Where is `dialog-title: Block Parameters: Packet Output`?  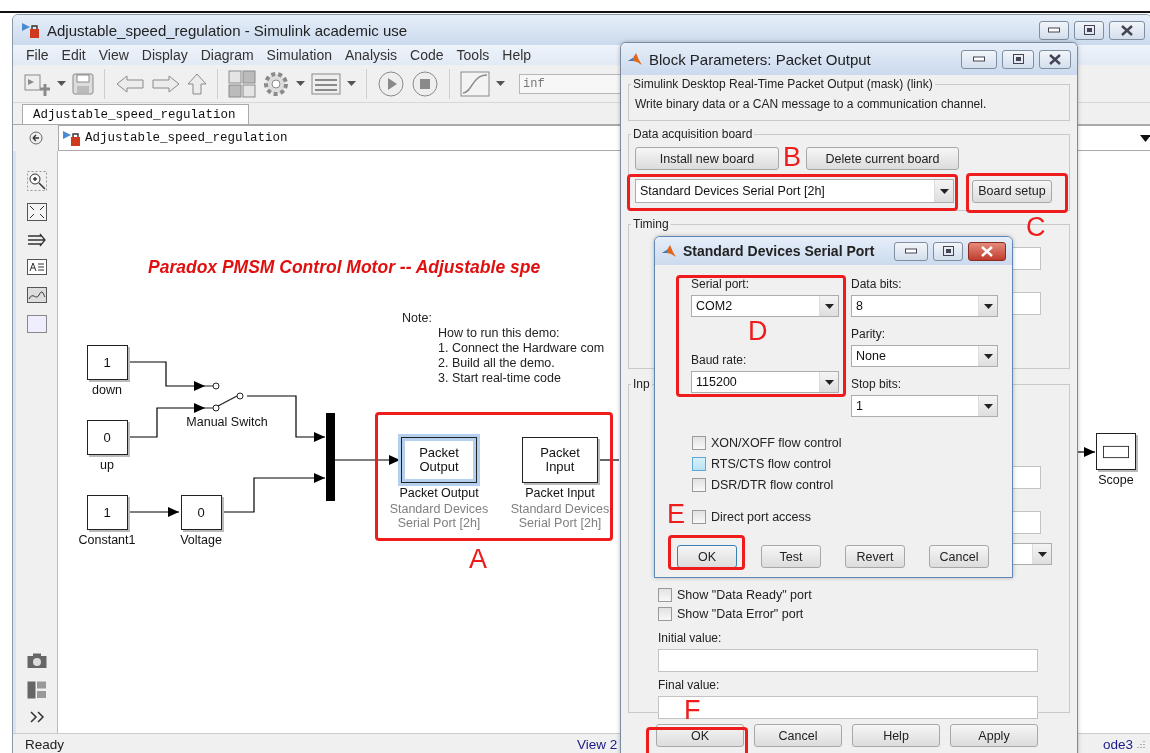
dialog-title: Block Parameters: Packet Output is located at coordinates (760, 59).